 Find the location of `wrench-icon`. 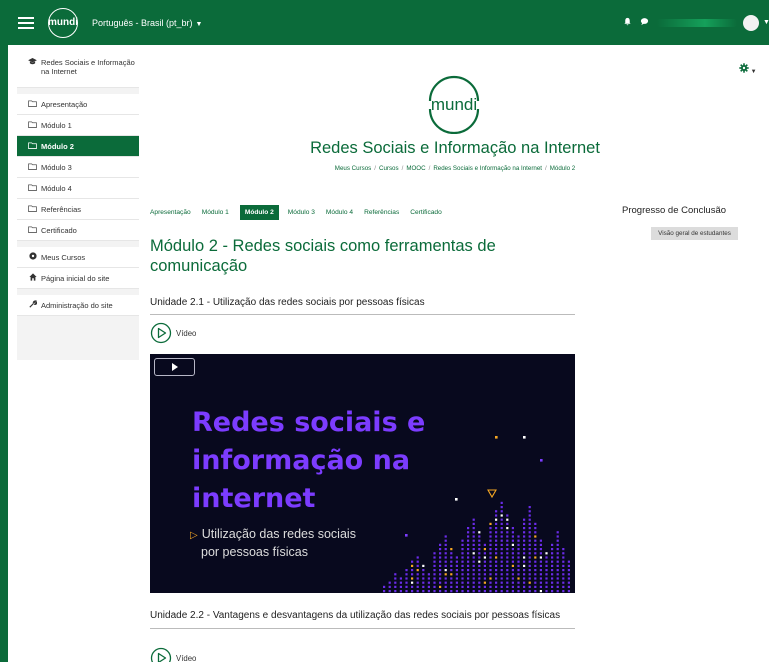

wrench-icon is located at coordinates (32, 305).